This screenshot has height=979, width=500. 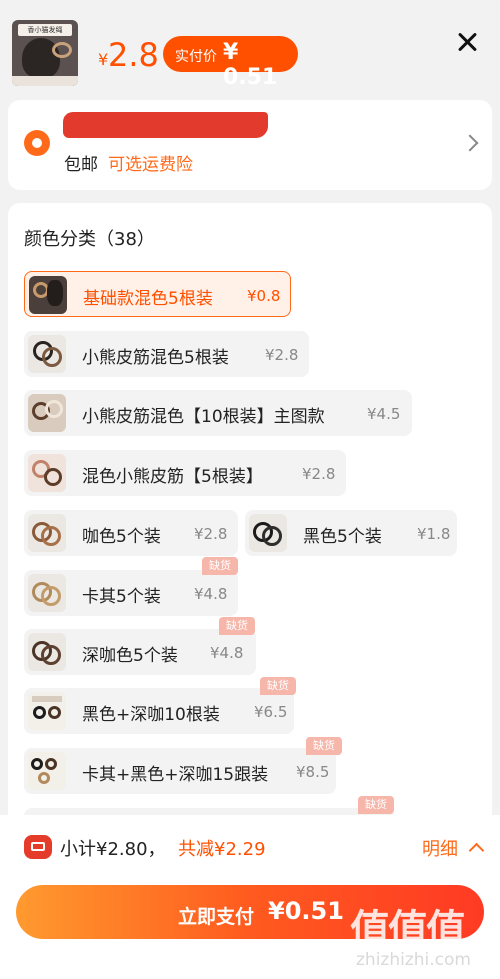 What do you see at coordinates (175, 775) in the screenshot?
I see `option-name: 卡其+黑色+深咖15跟装` at bounding box center [175, 775].